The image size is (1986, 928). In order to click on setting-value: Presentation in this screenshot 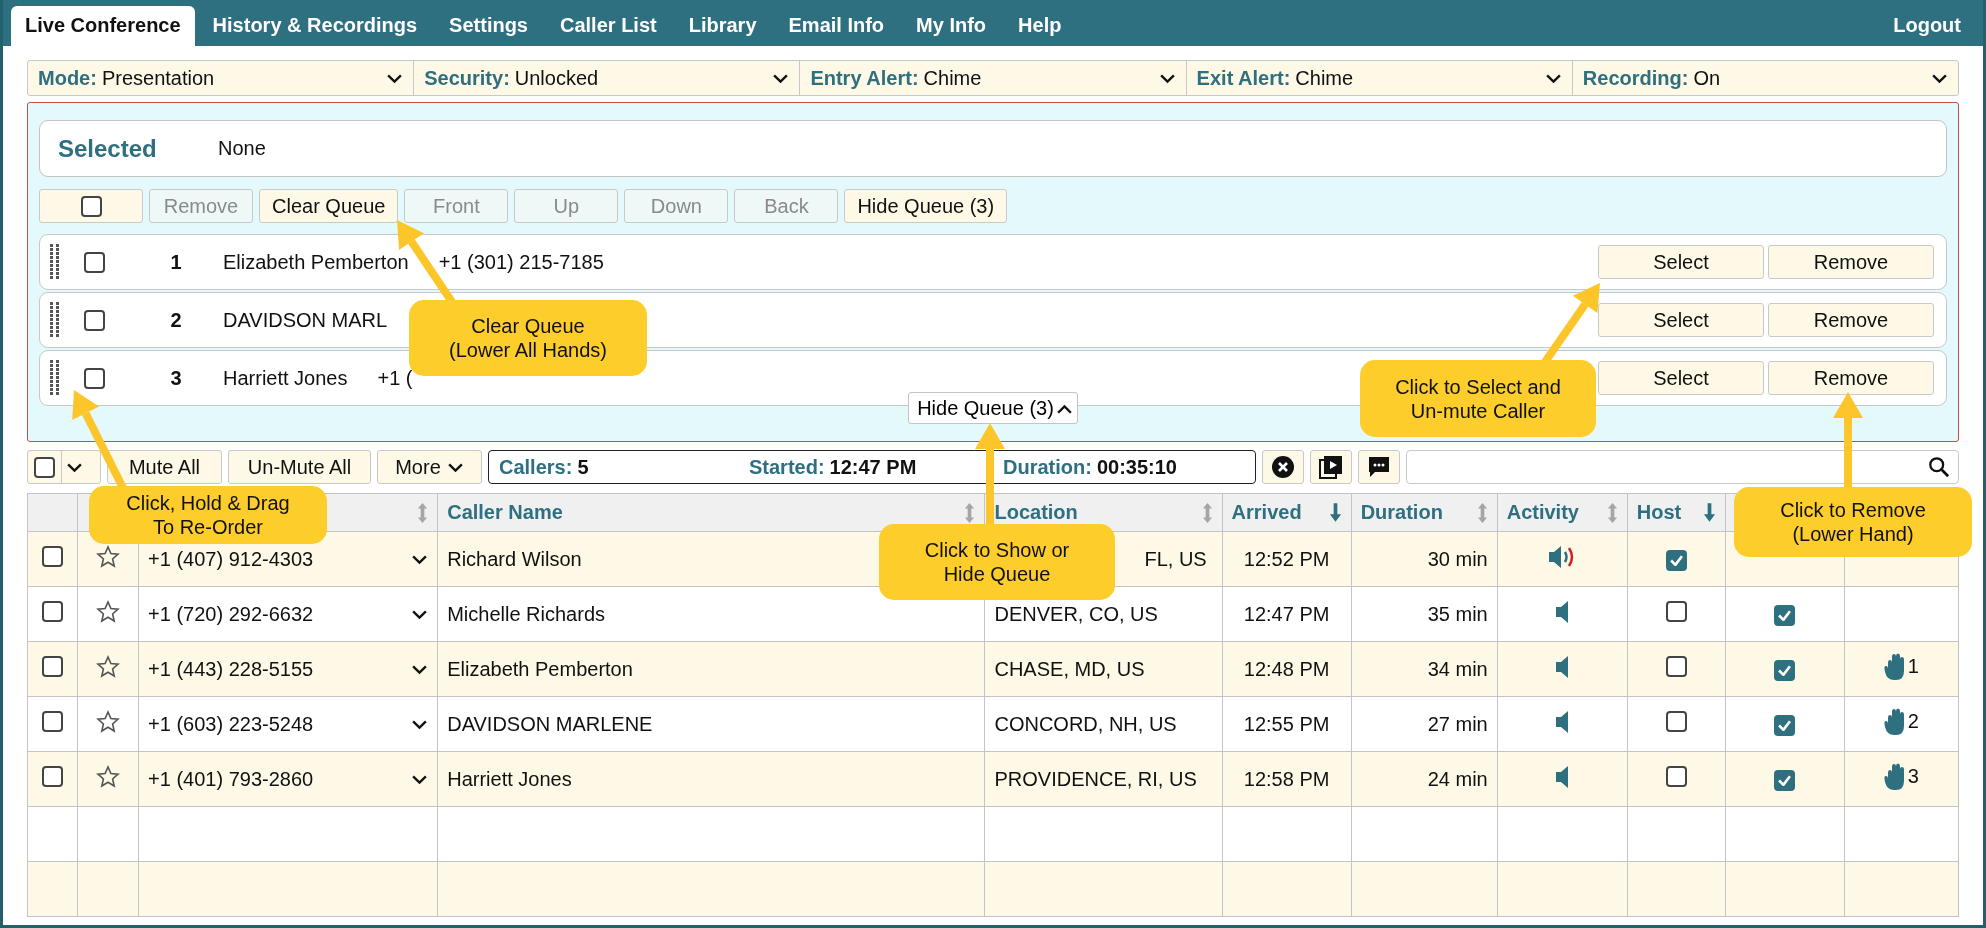, I will do `click(158, 78)`.